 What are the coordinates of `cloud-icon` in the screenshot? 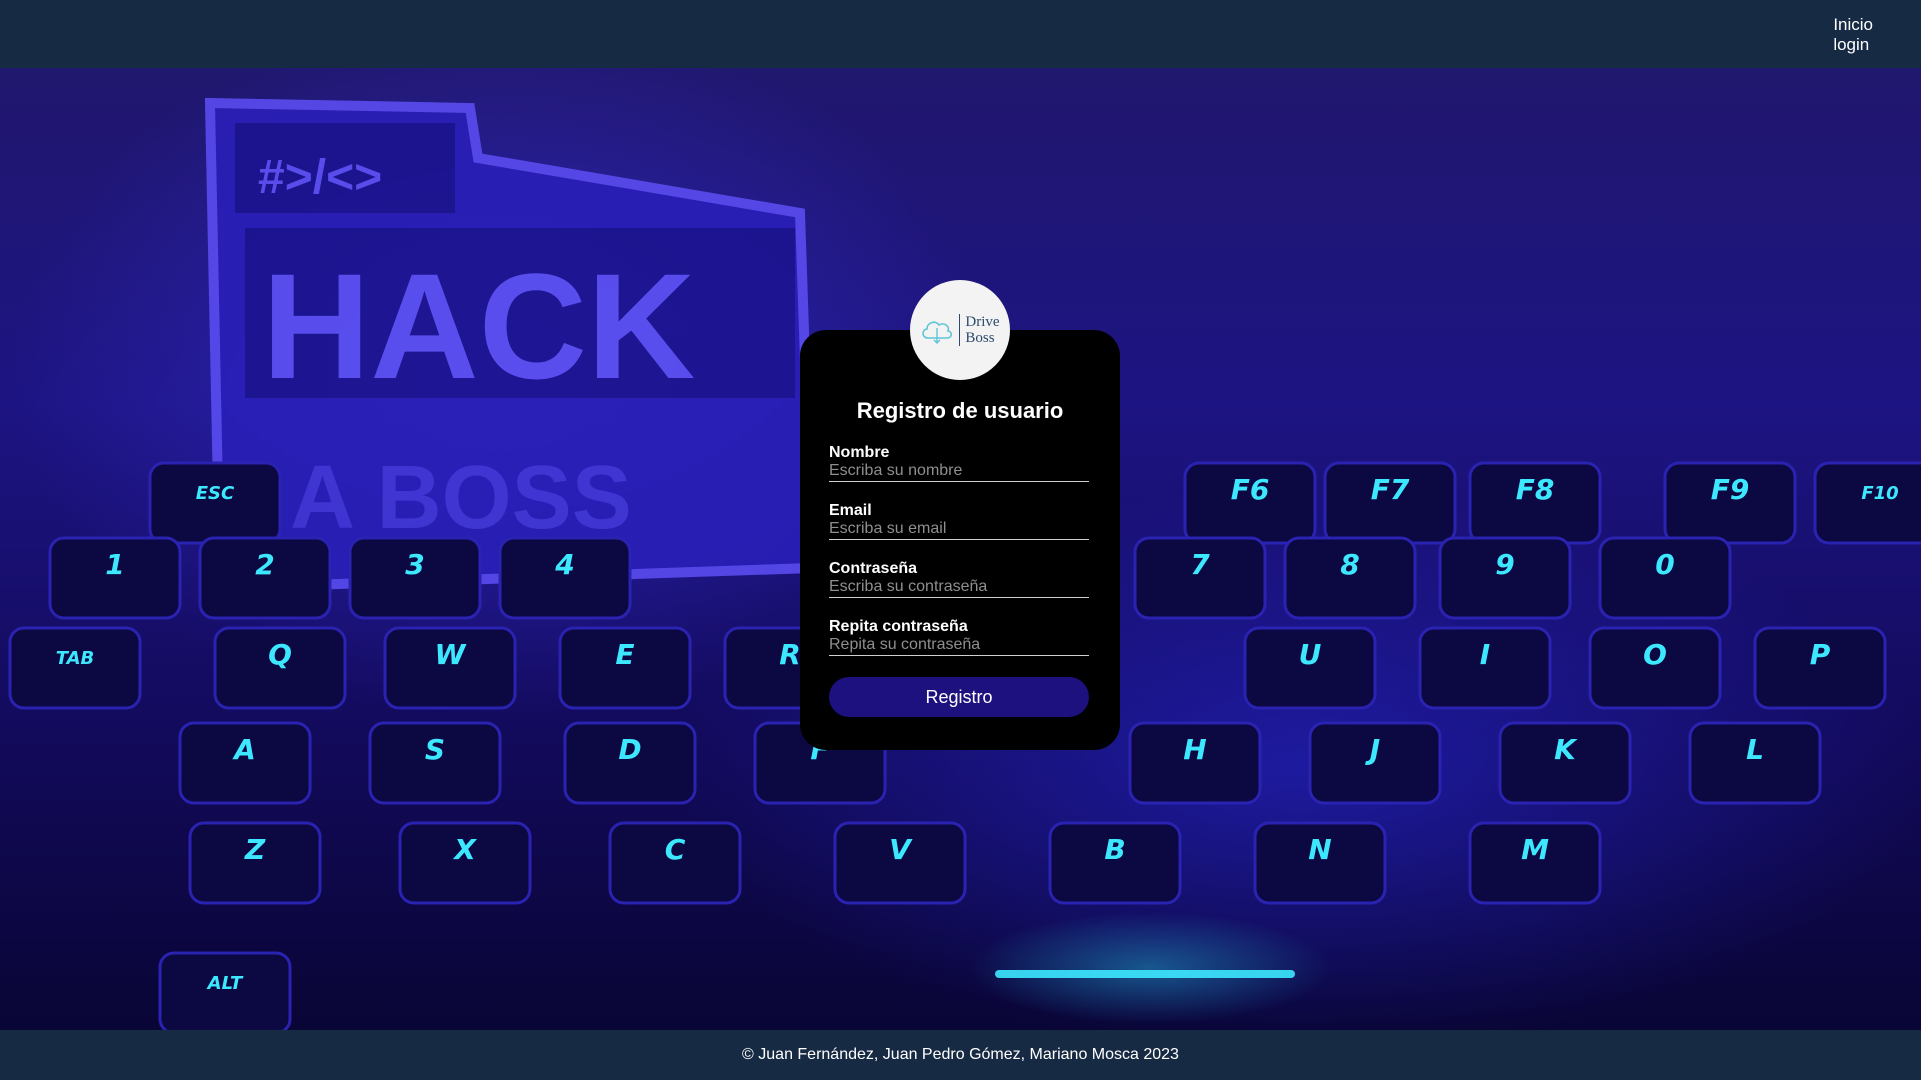 It's located at (937, 332).